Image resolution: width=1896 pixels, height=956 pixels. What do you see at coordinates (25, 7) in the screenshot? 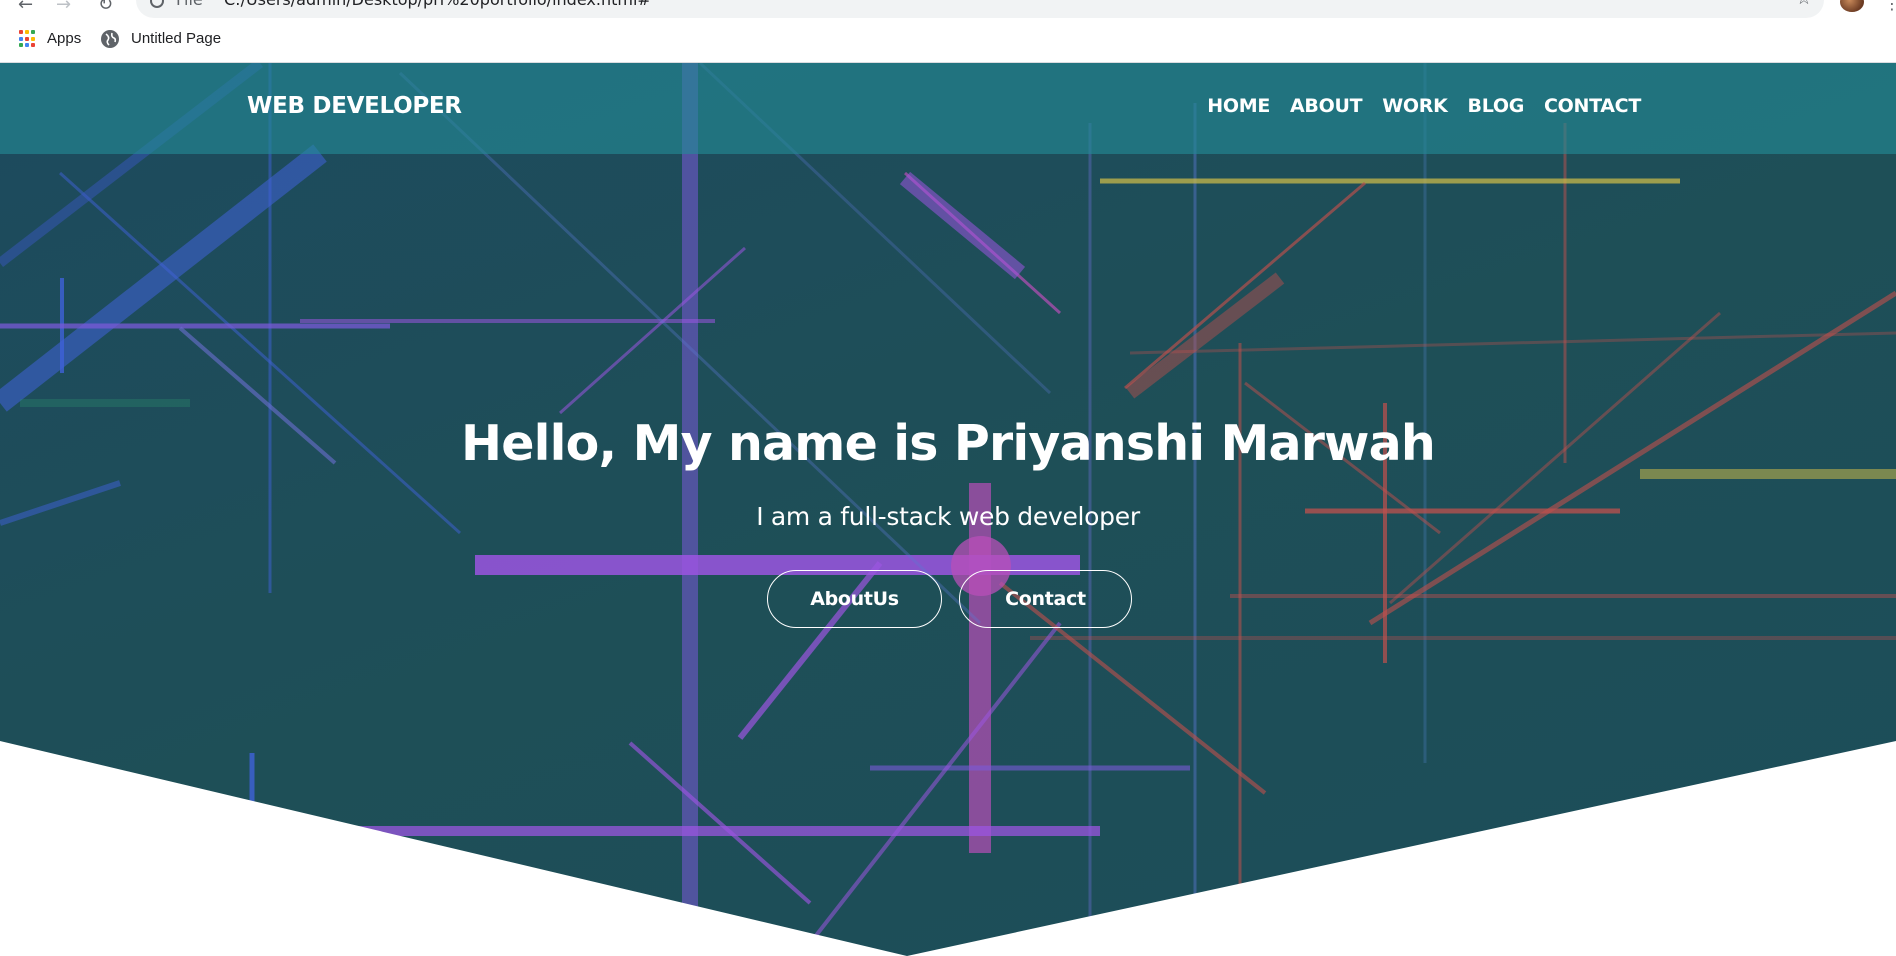
I see `back-icon: ←` at bounding box center [25, 7].